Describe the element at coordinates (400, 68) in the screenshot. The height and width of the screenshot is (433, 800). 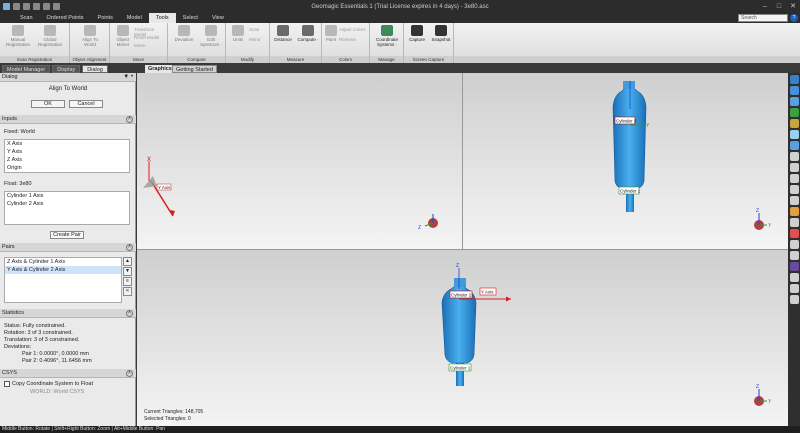
I see `panel-tab-row: Model Manager Display Dialog` at that location.